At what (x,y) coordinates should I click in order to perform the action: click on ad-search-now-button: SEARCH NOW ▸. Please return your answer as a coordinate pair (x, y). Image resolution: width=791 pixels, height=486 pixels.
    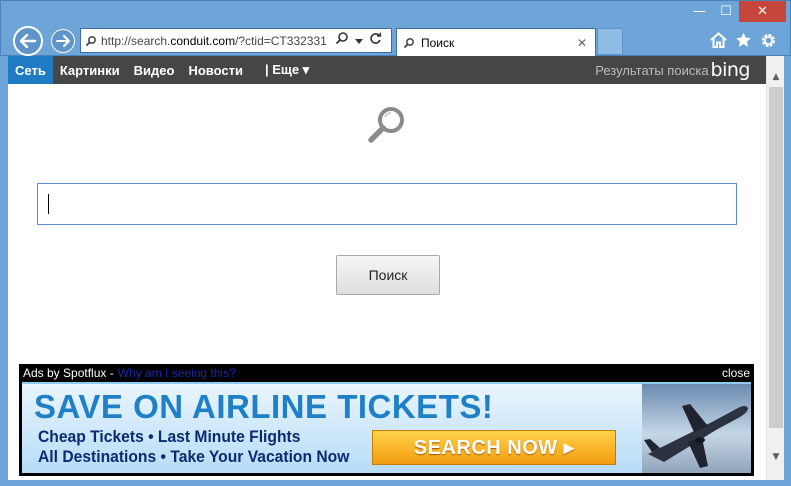
    Looking at the image, I should click on (494, 447).